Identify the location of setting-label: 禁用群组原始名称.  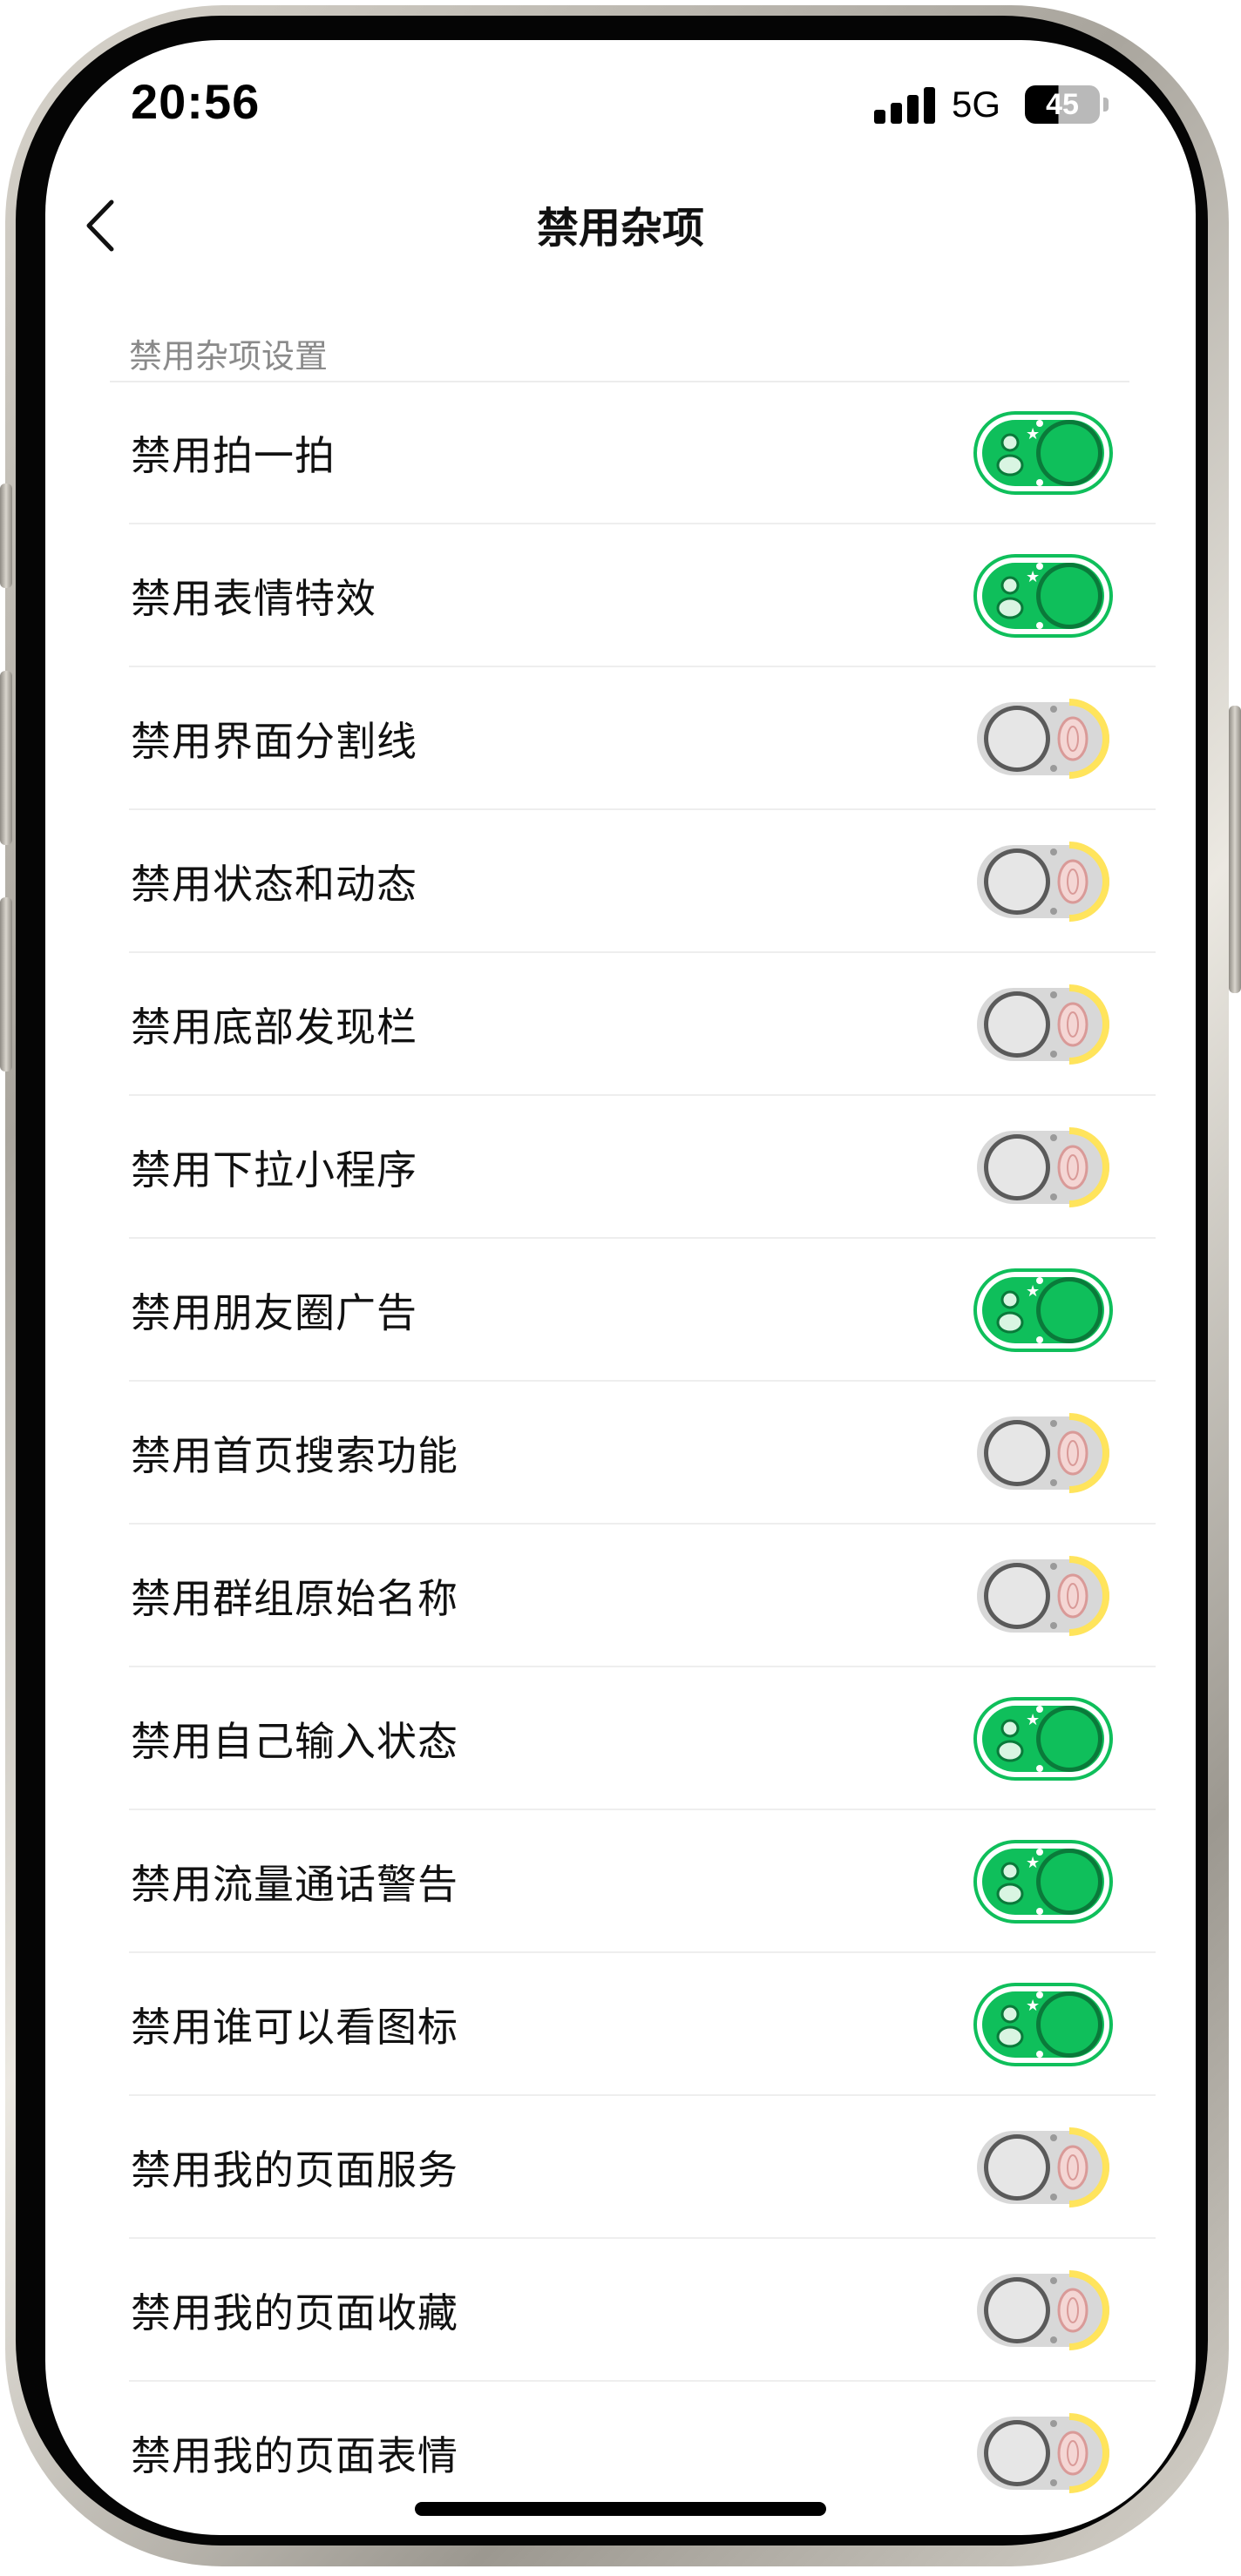
(294, 1598).